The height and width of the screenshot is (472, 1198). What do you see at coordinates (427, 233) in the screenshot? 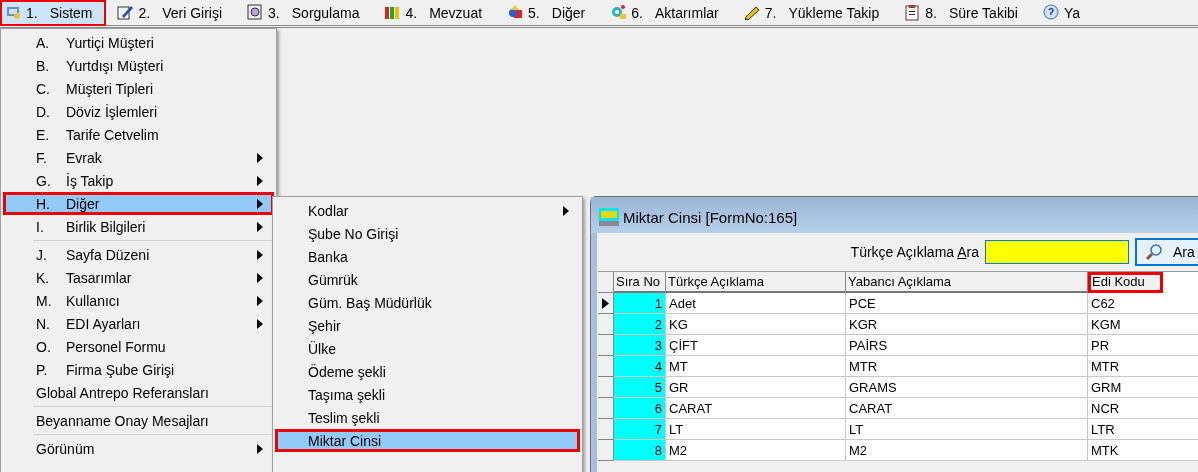
I see `menu-item: Şube No Girişi` at bounding box center [427, 233].